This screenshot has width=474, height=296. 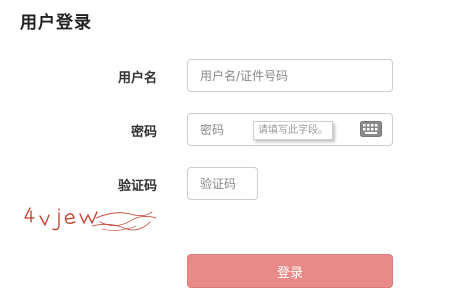 What do you see at coordinates (137, 78) in the screenshot?
I see `username-label: 用户名` at bounding box center [137, 78].